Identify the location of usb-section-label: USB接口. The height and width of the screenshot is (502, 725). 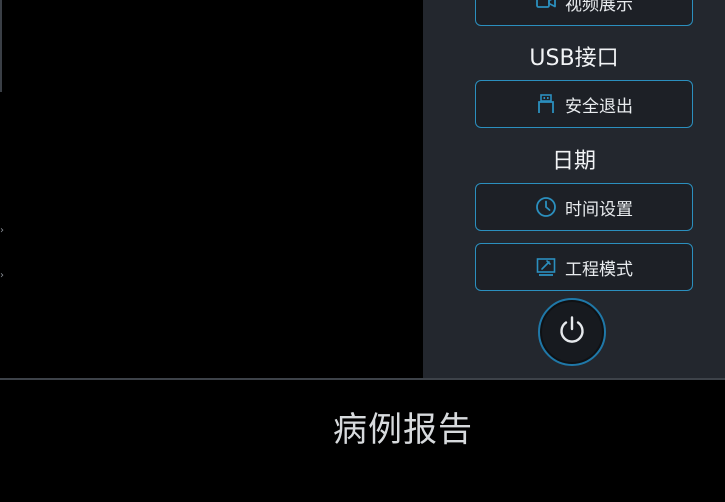
(574, 58).